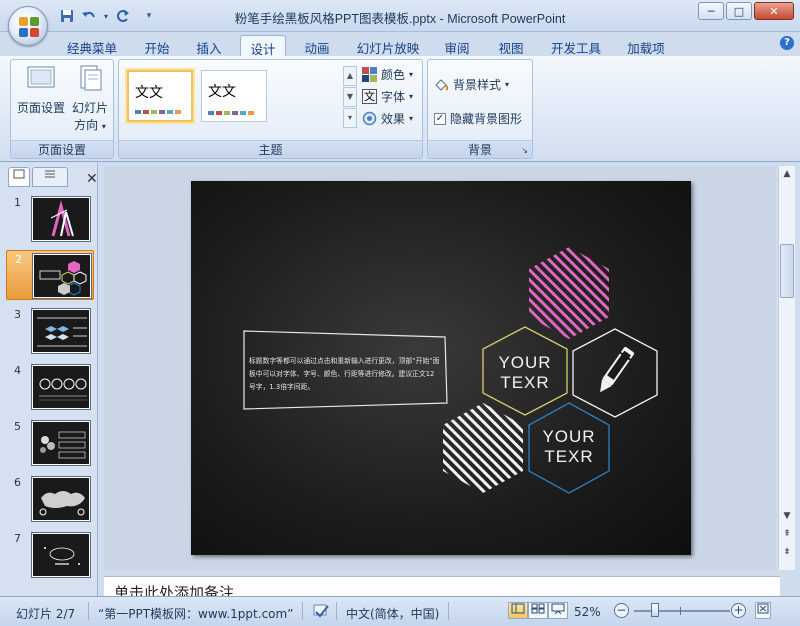 The height and width of the screenshot is (626, 800). Describe the element at coordinates (50, 387) in the screenshot. I see `slide-thumbnail-4: 4` at that location.